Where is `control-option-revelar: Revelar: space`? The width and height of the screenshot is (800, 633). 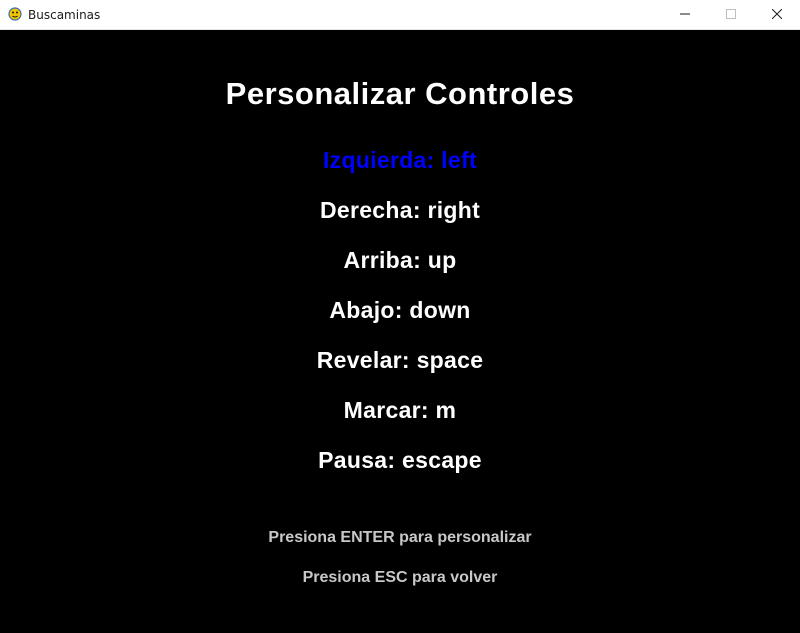 control-option-revelar: Revelar: space is located at coordinates (400, 360).